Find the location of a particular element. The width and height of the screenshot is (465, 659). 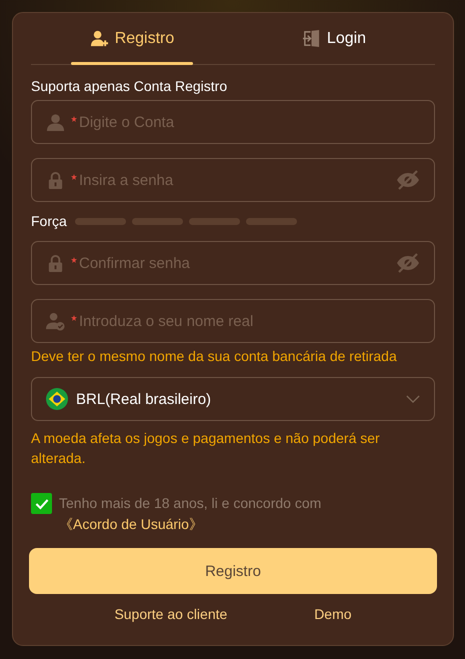

agreement-link: 《Acordo de Usuário》 is located at coordinates (131, 524).